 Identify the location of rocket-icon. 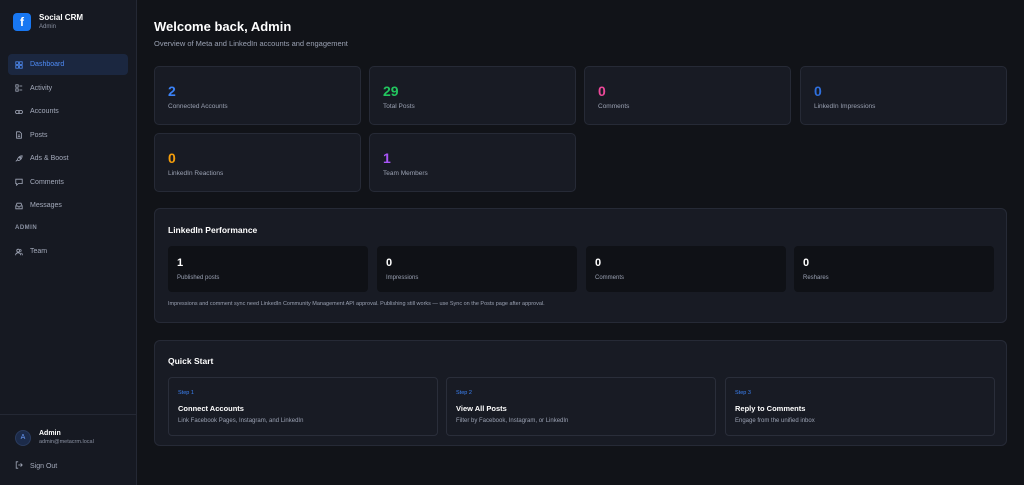
(19, 158).